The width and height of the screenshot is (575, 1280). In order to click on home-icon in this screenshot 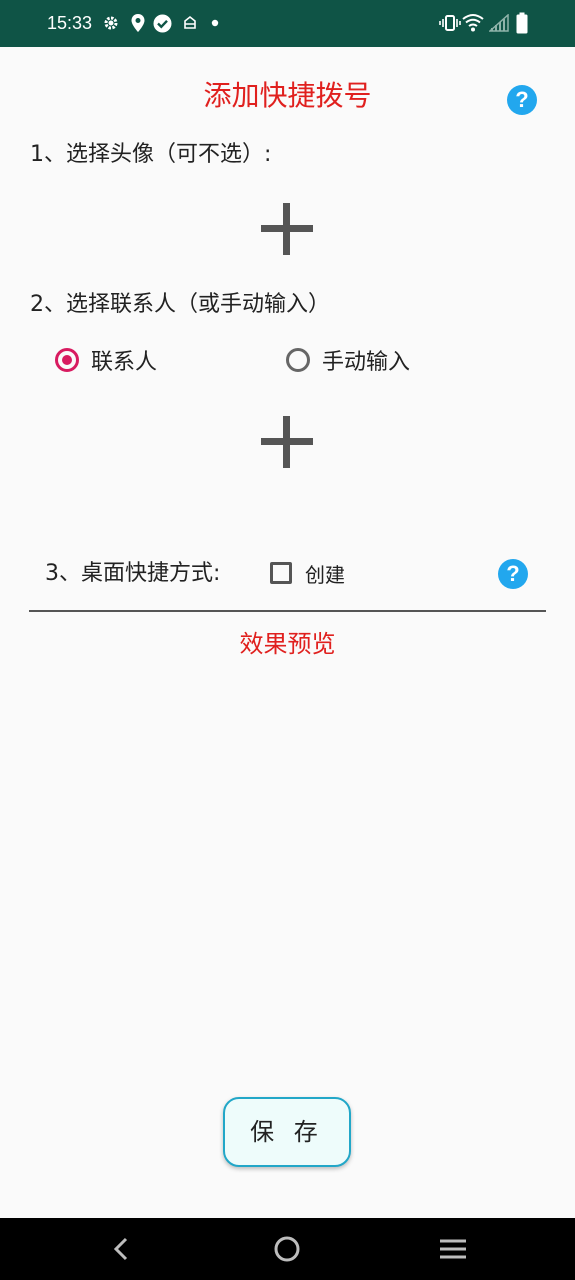, I will do `click(287, 1249)`.